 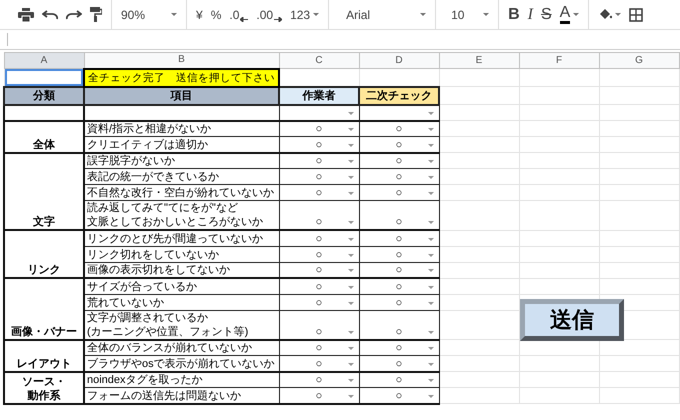 I want to click on currency-button: ¥, so click(x=199, y=14).